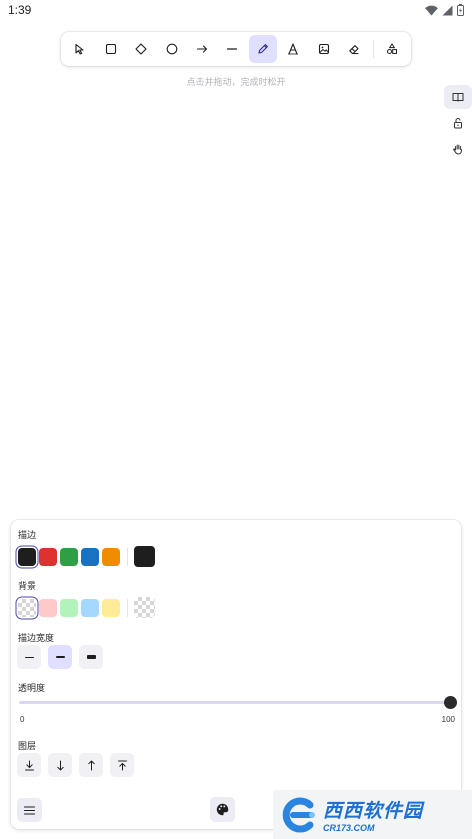  I want to click on background-current-color, so click(144, 607).